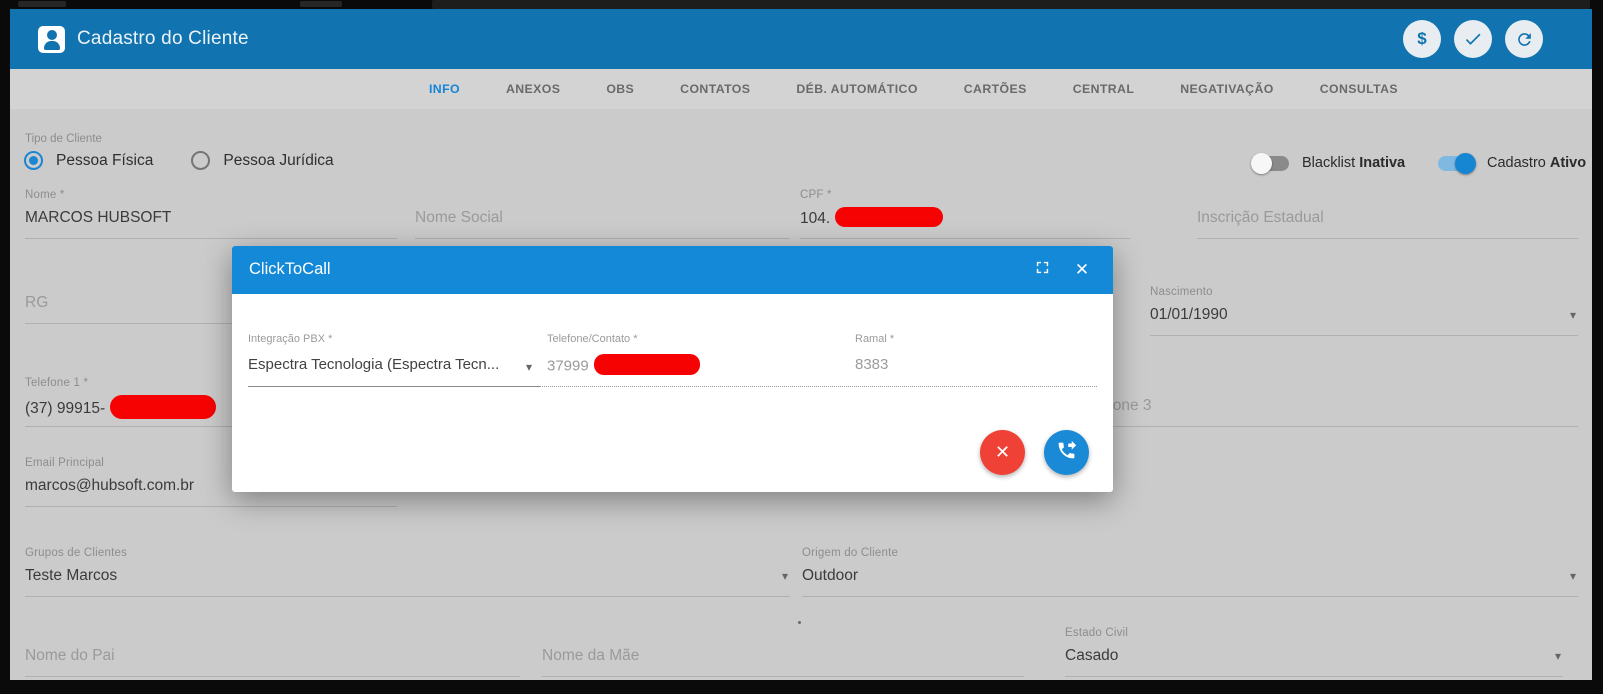  I want to click on nascimento-value: 01/01/1990, so click(1364, 317).